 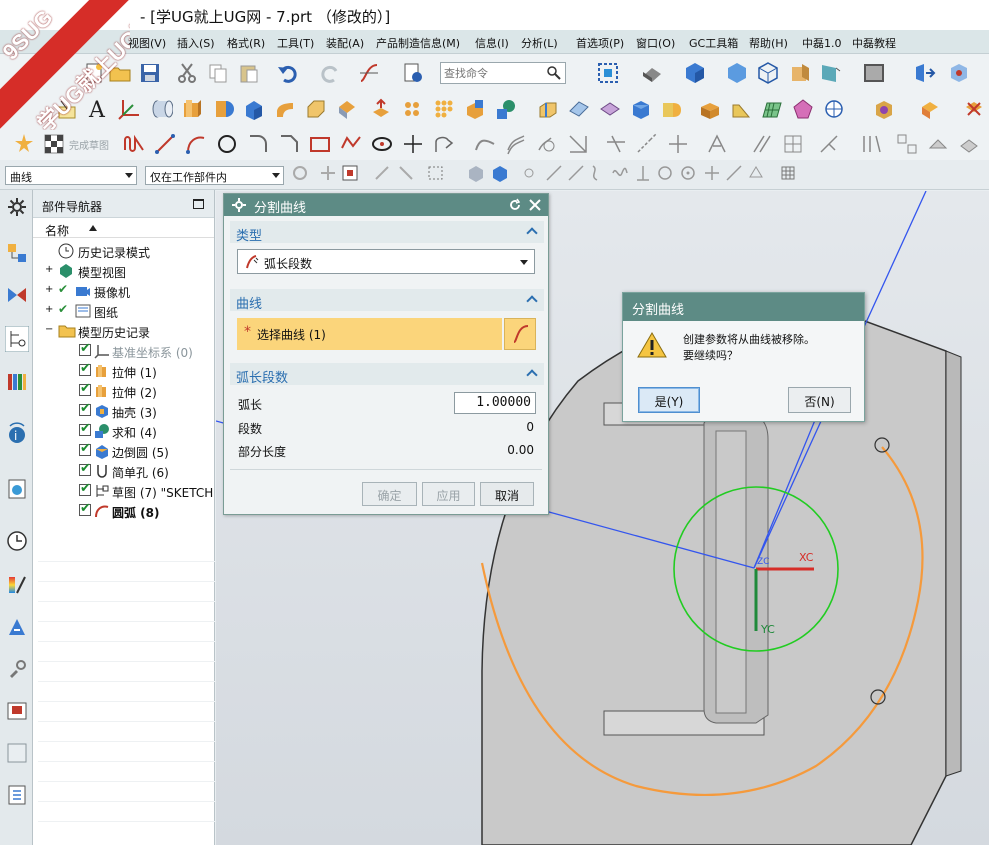 I want to click on scope-filter-dropdown: 仅在工作部件内, so click(x=214, y=175).